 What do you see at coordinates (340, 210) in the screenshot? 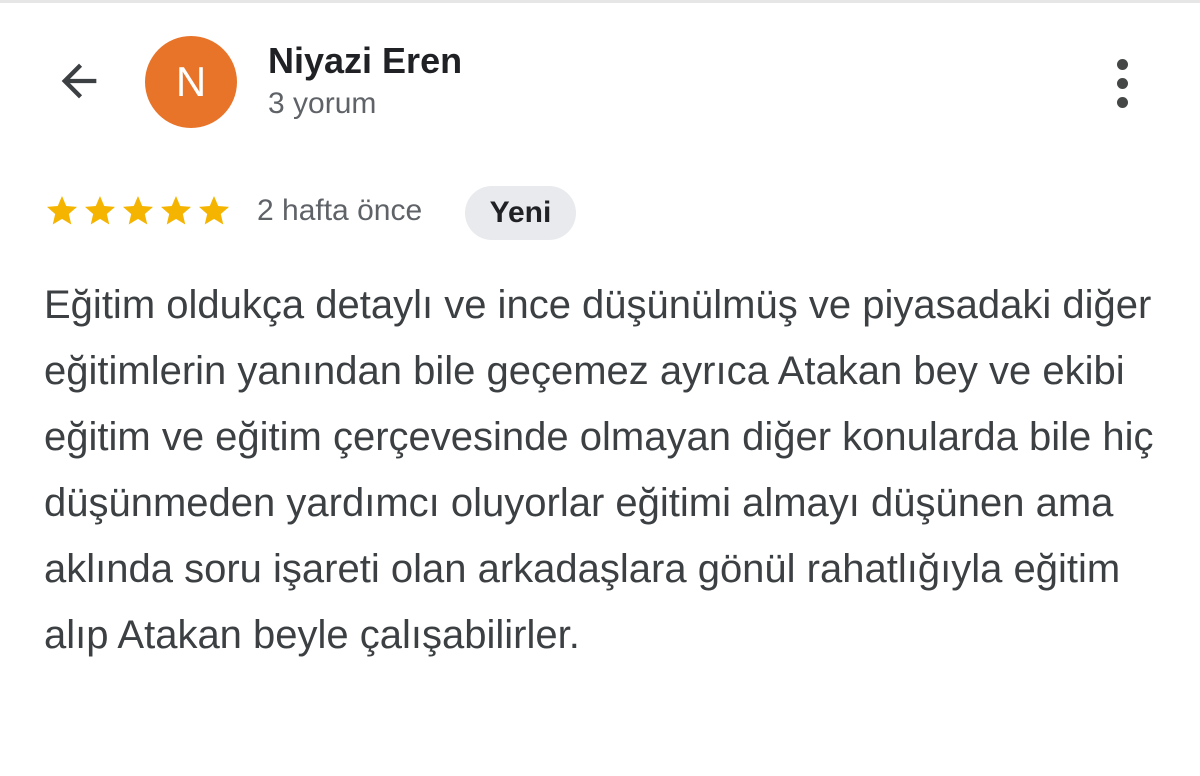
I see `review-date: 2 hafta önce` at bounding box center [340, 210].